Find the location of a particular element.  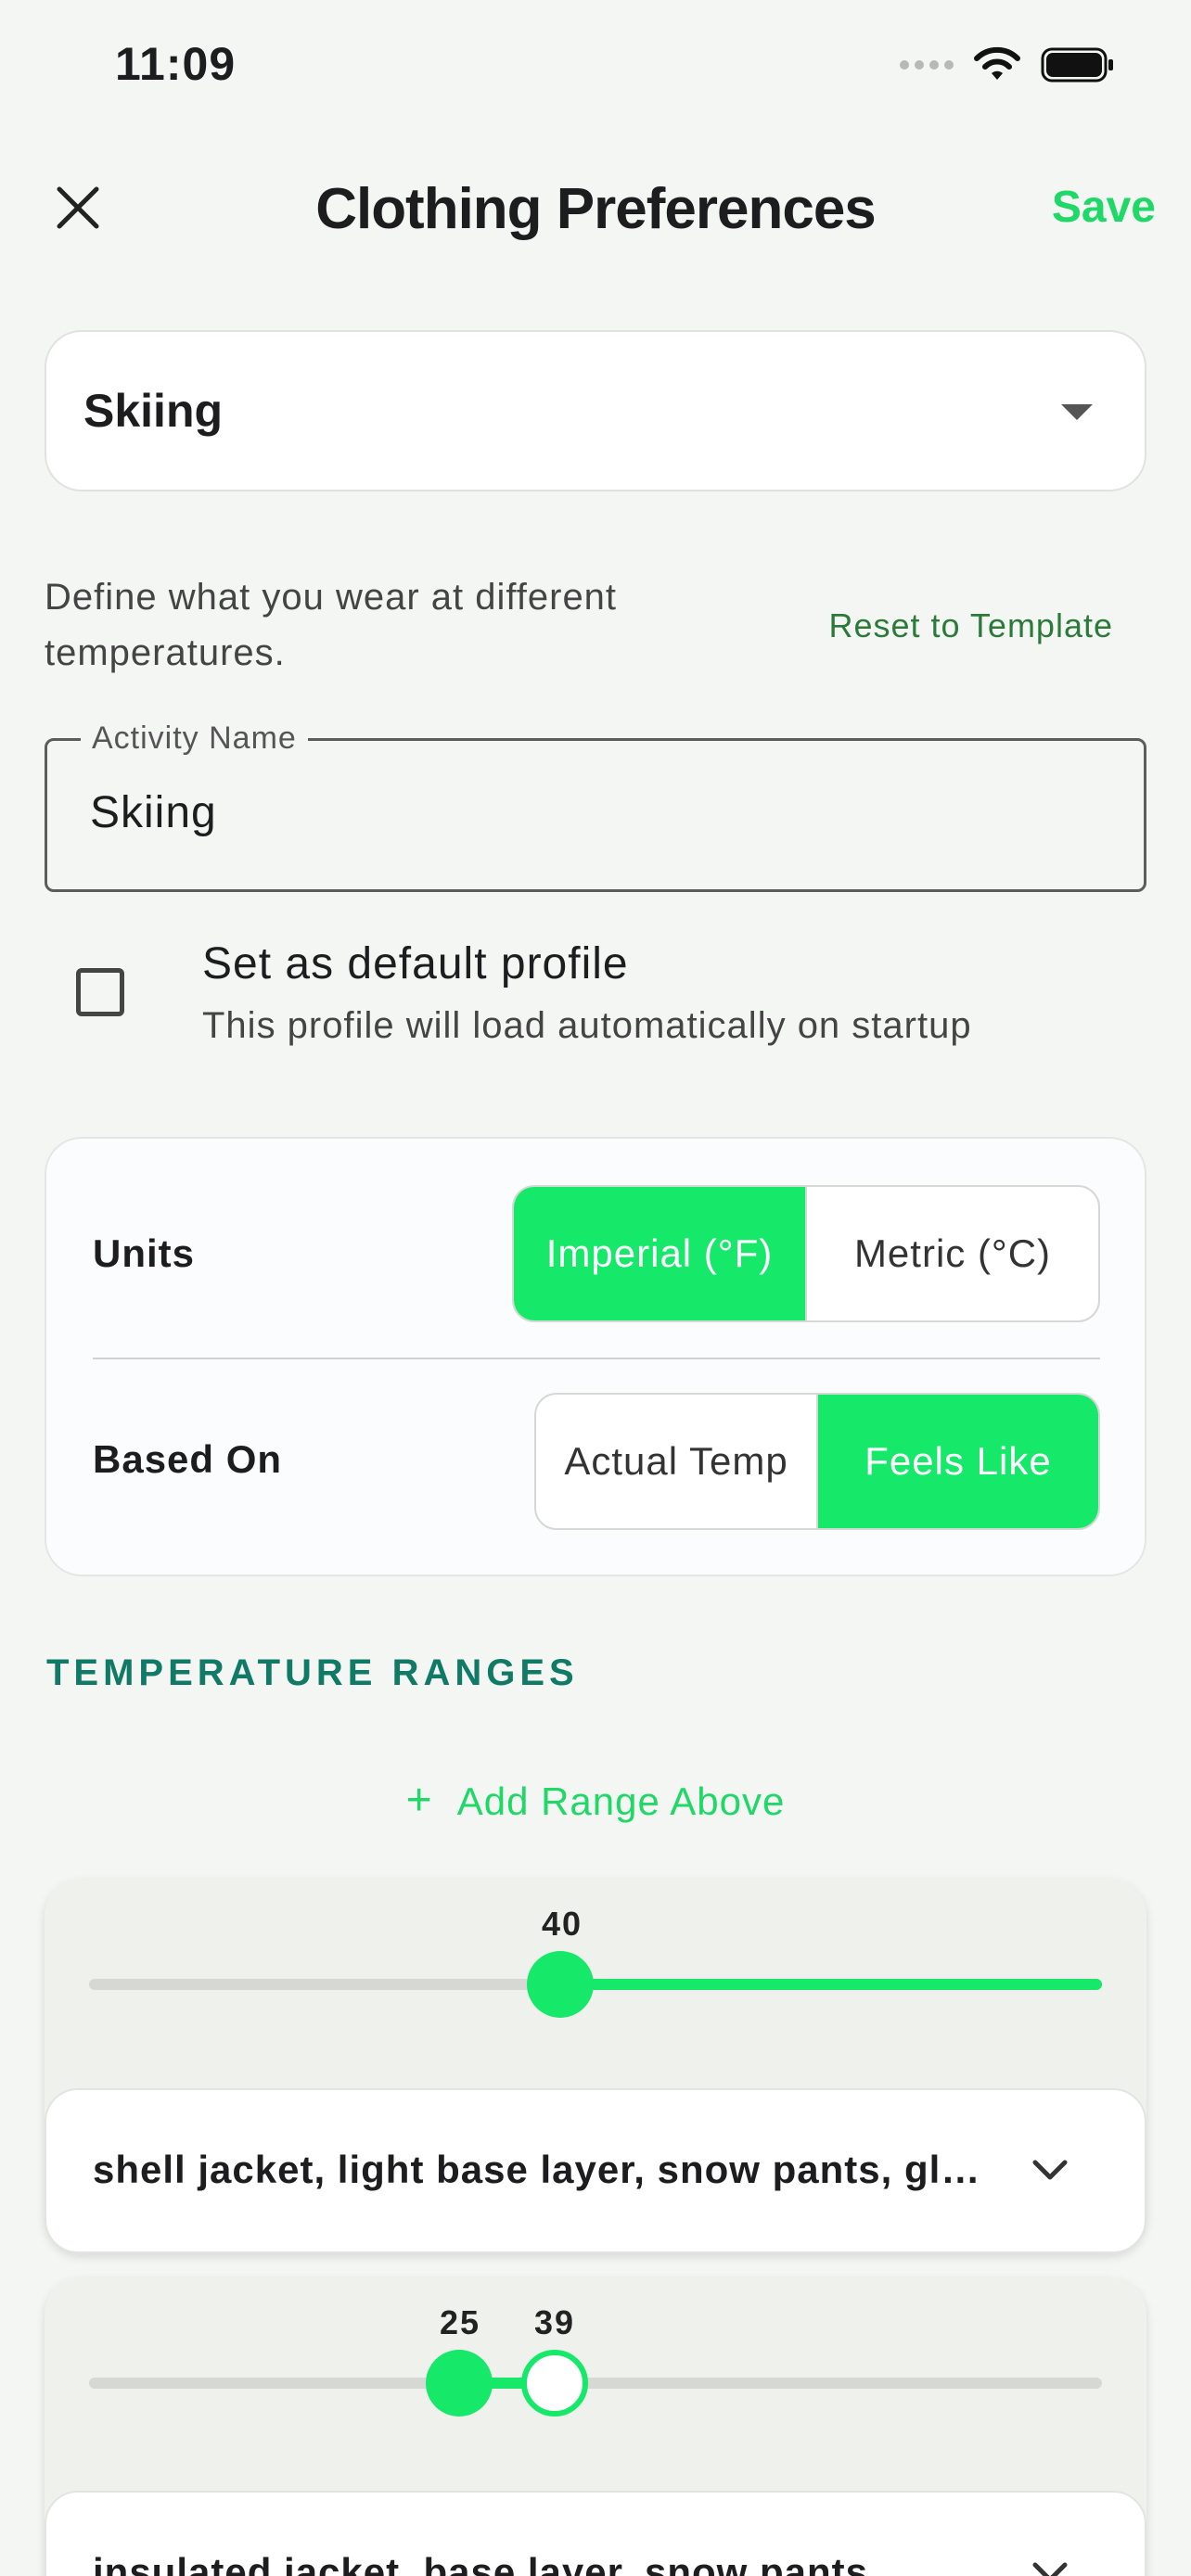

units-label: Units is located at coordinates (144, 1253).